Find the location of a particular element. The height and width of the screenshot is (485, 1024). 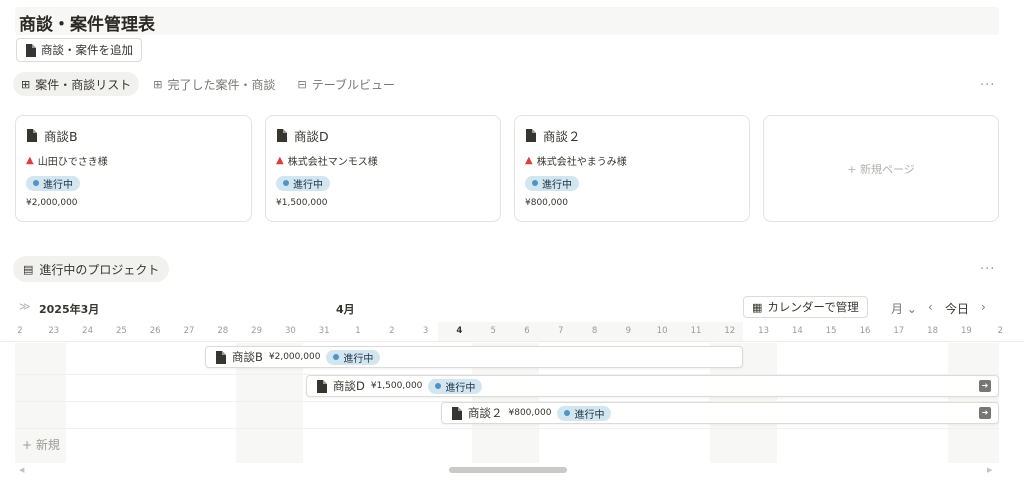

bar-amount: ¥800,000 is located at coordinates (530, 413).